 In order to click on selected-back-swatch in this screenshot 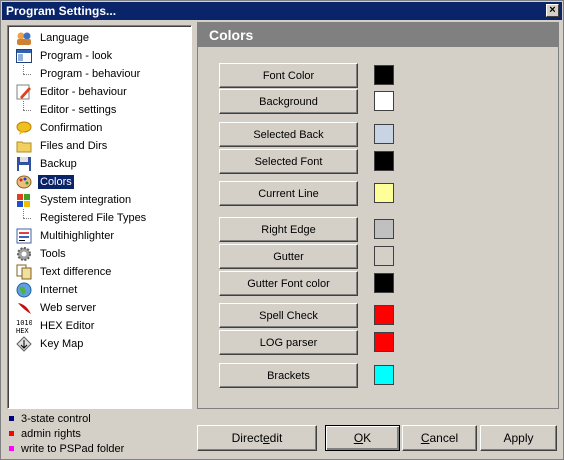, I will do `click(384, 134)`.